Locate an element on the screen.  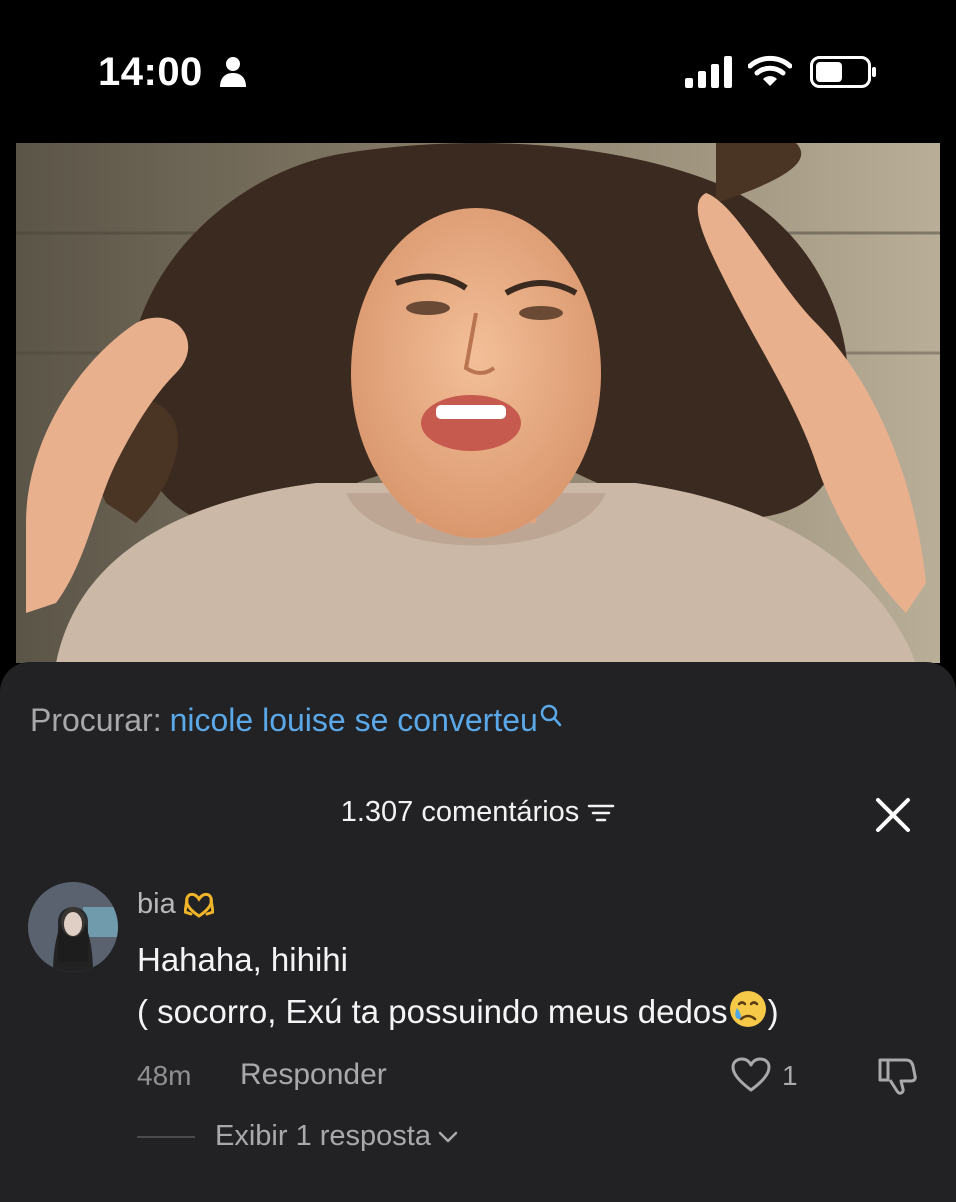
comment-line-2-text: ( socorro, Exú ta possuindo meus dedos is located at coordinates (432, 1011).